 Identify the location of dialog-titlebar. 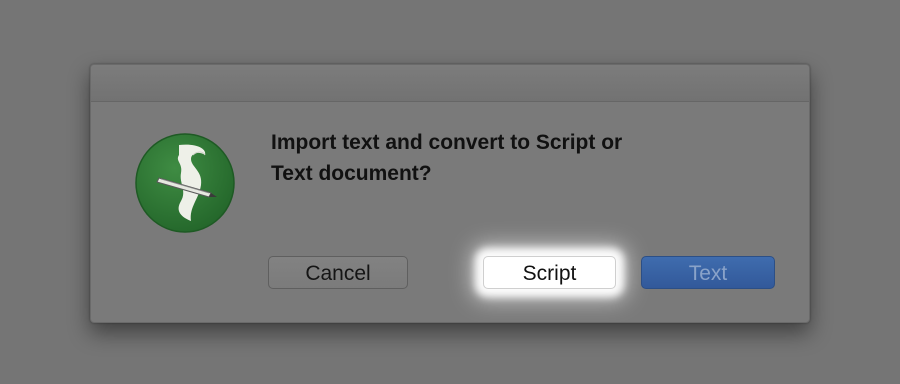
(450, 83).